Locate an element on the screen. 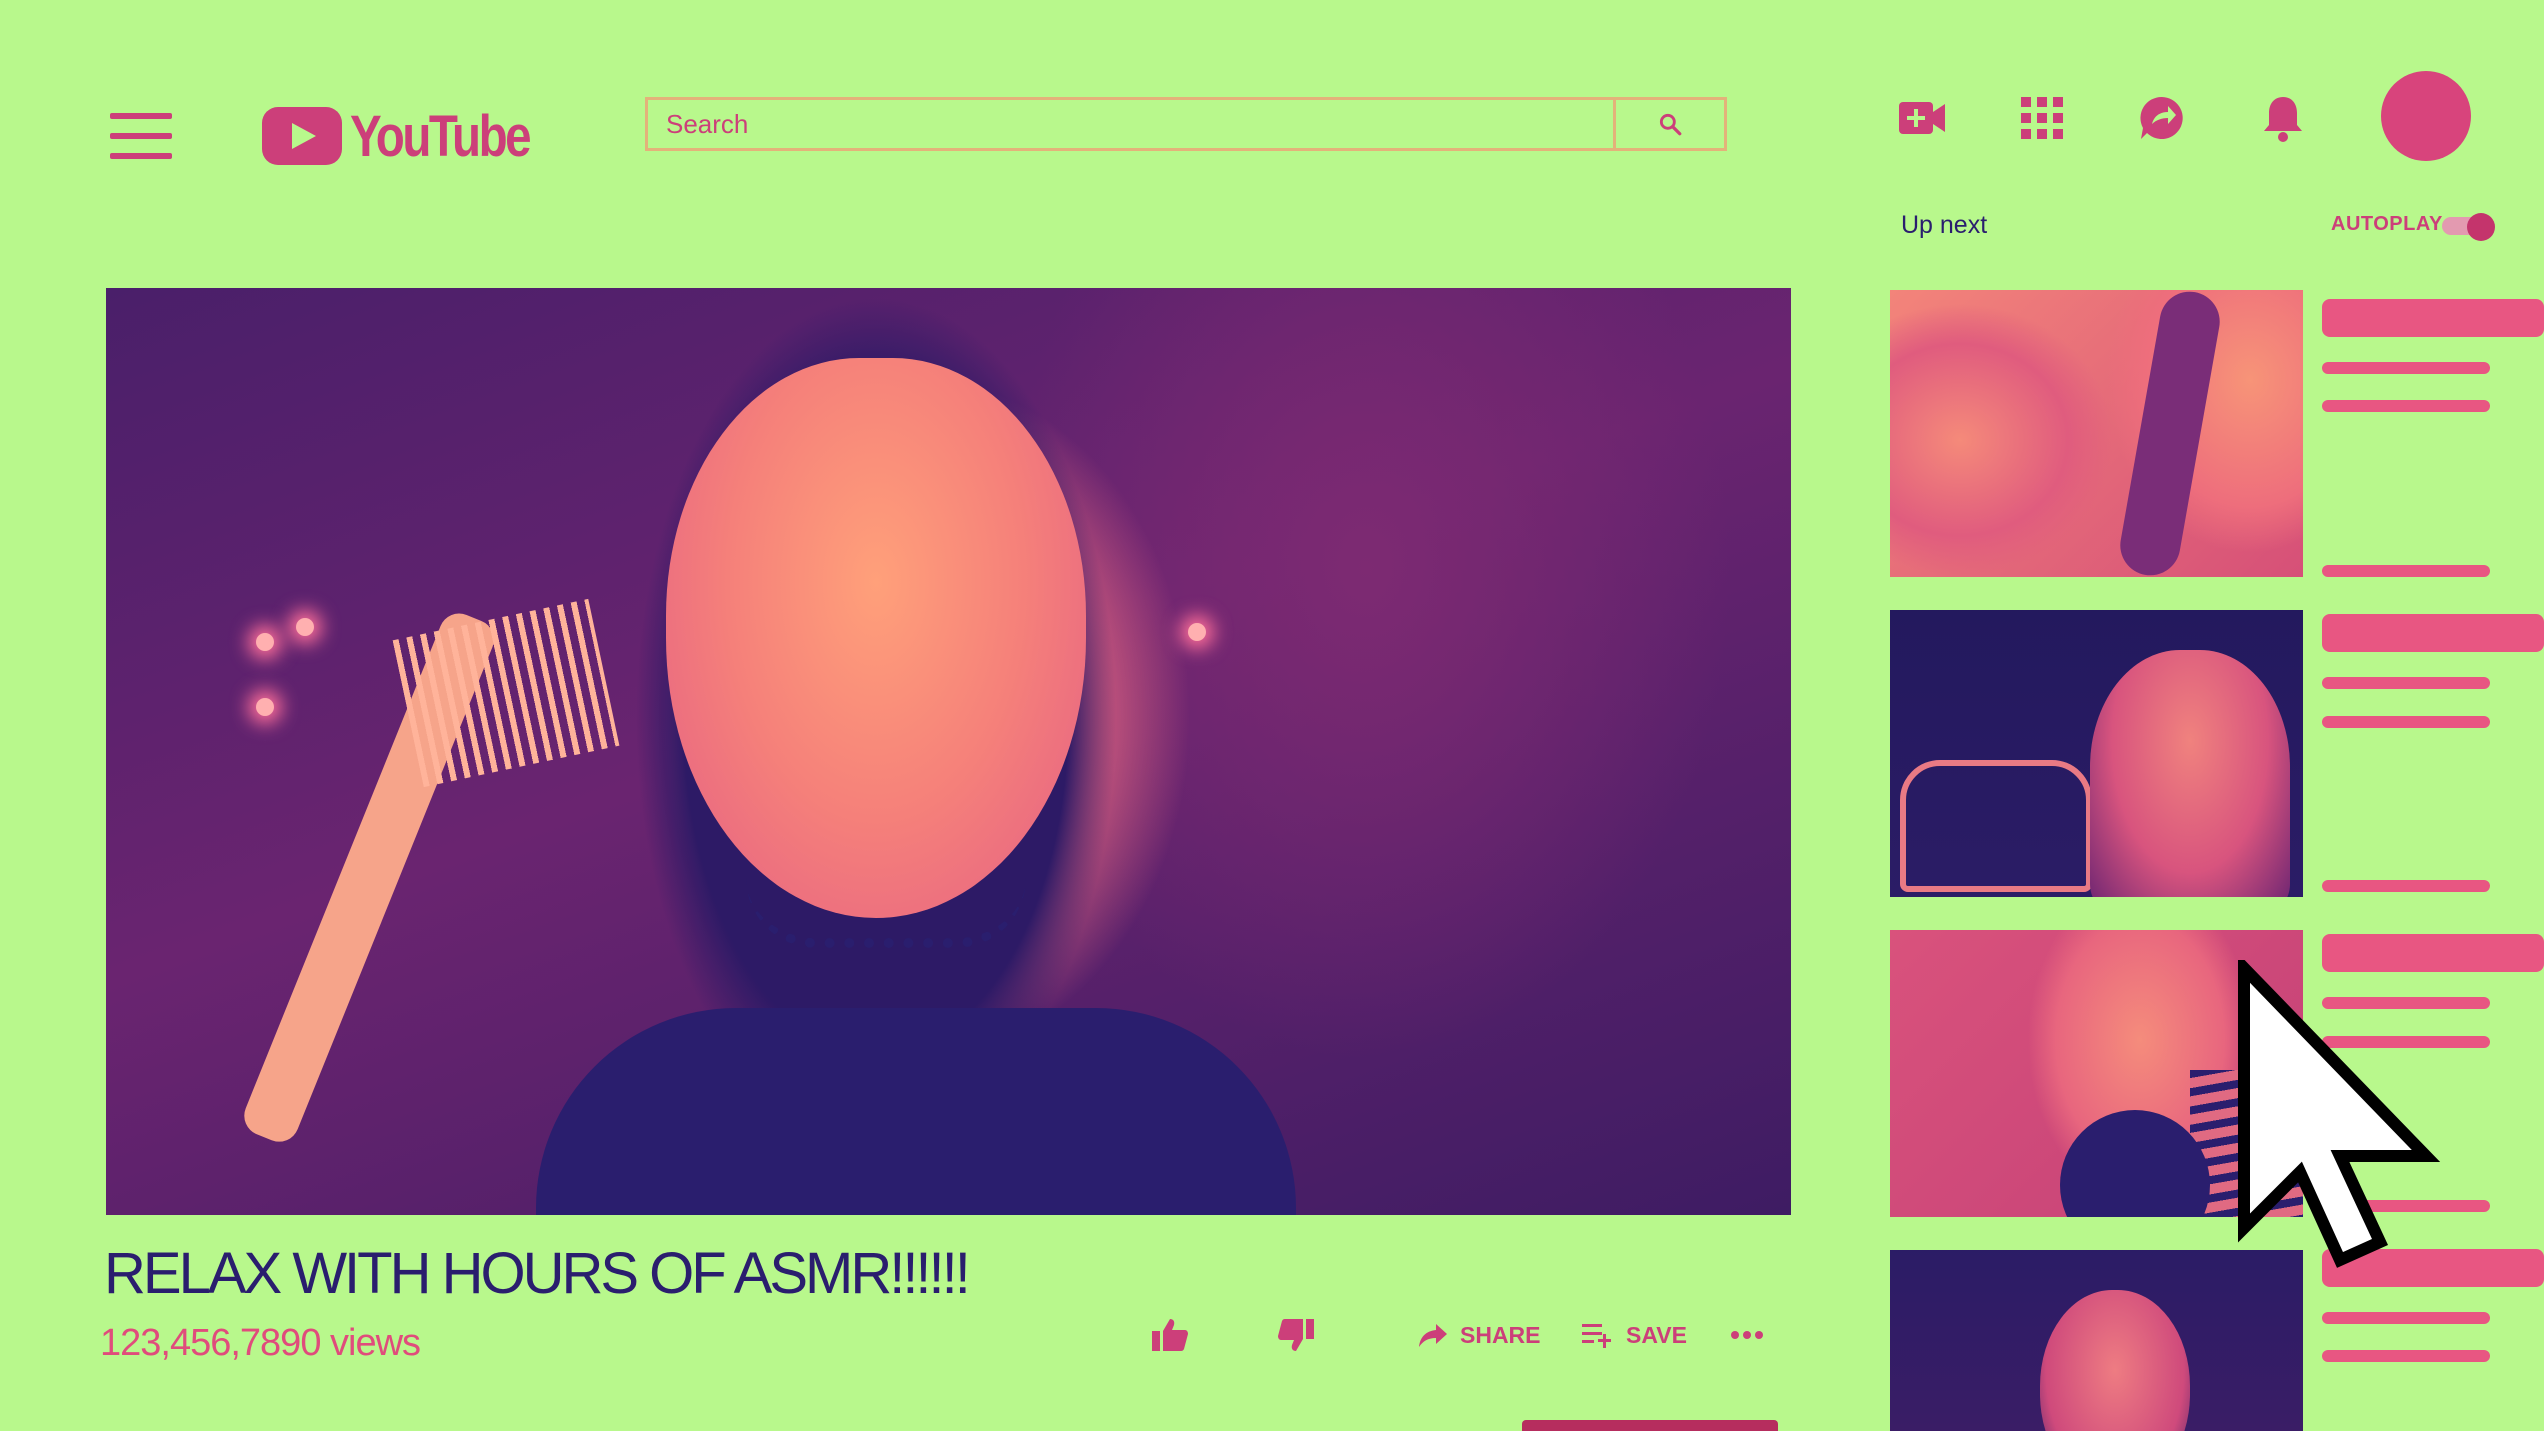  video-frame-shirt is located at coordinates (916, 1111).